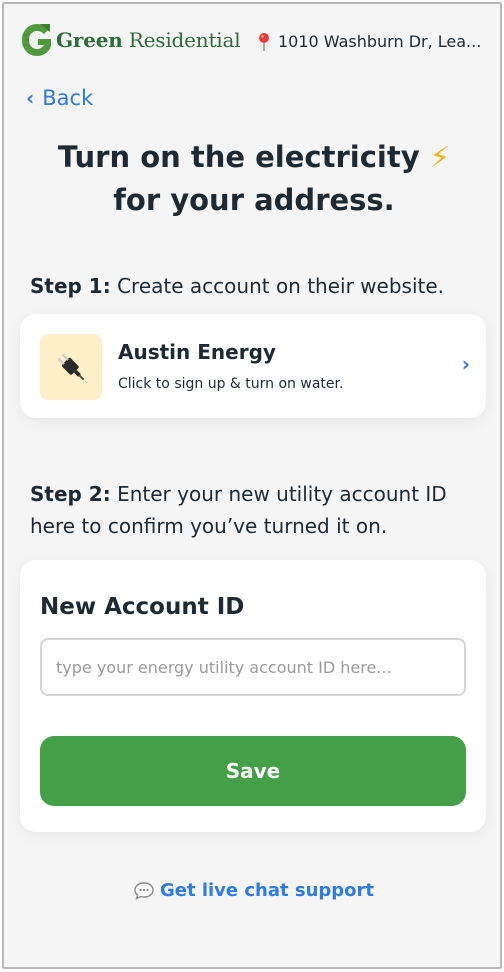 The height and width of the screenshot is (972, 504). I want to click on step-1-text: Create account on their website., so click(277, 286).